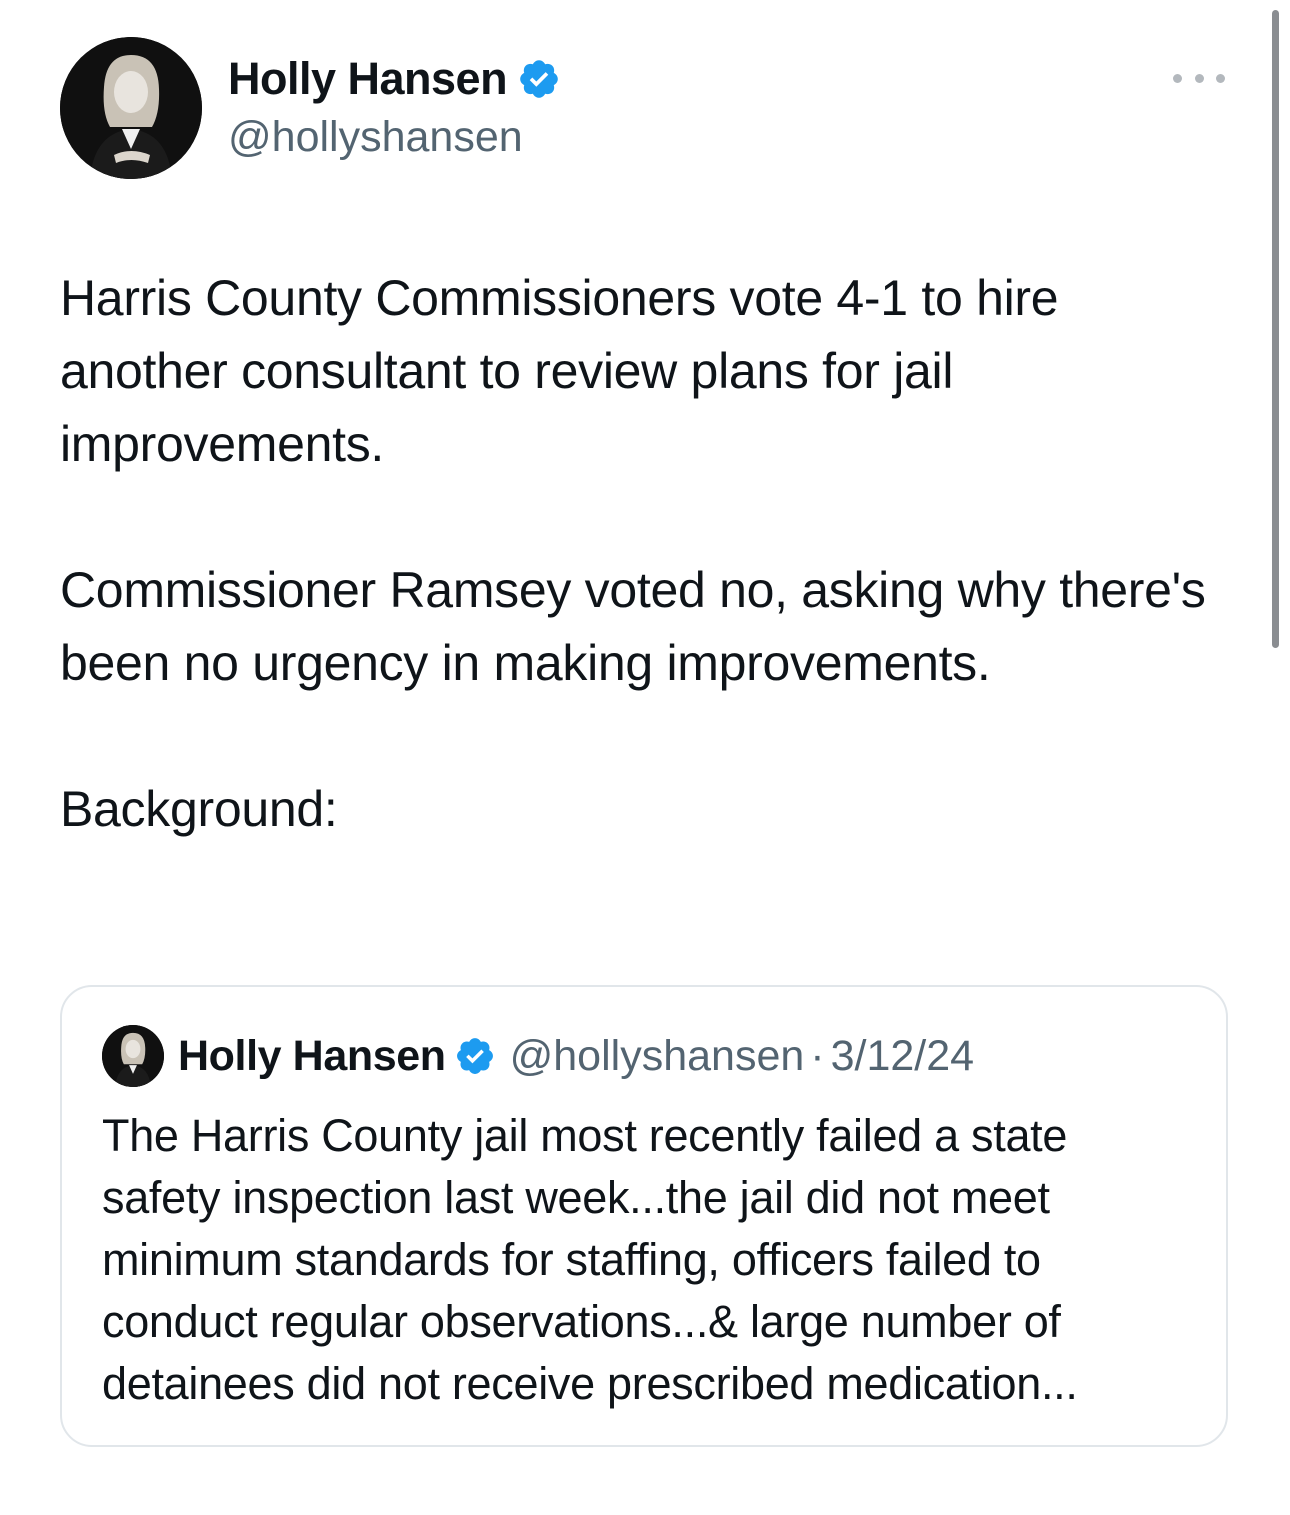 Image resolution: width=1290 pixels, height=1515 pixels. What do you see at coordinates (199, 809) in the screenshot?
I see `tweet-paragraph: Background:` at bounding box center [199, 809].